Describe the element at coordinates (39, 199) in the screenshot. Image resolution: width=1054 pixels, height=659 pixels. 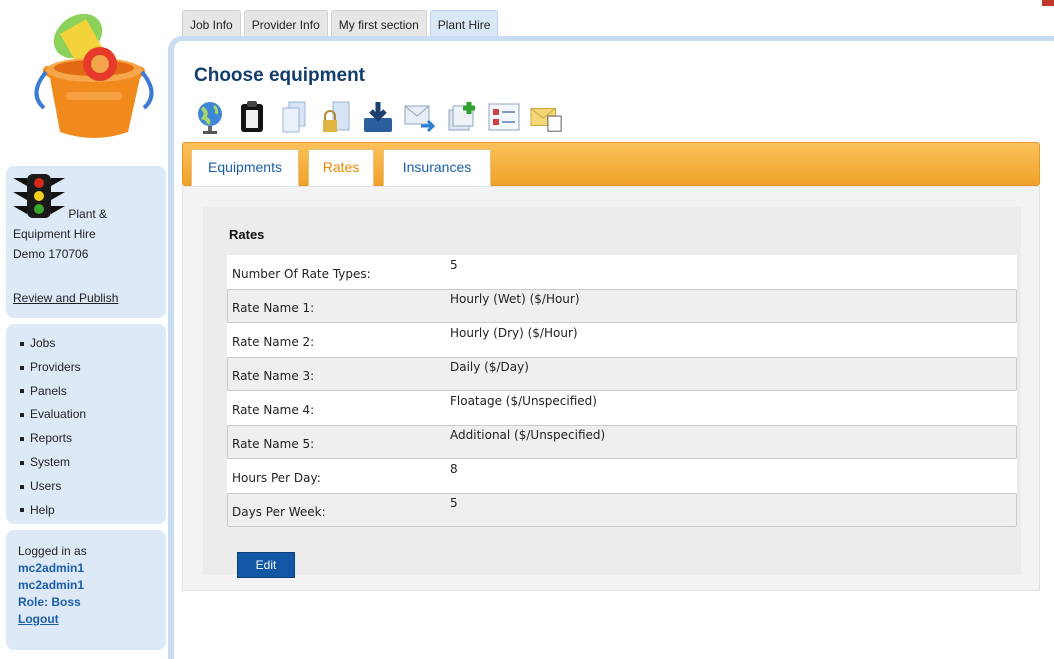
I see `traffic-light-icon` at that location.